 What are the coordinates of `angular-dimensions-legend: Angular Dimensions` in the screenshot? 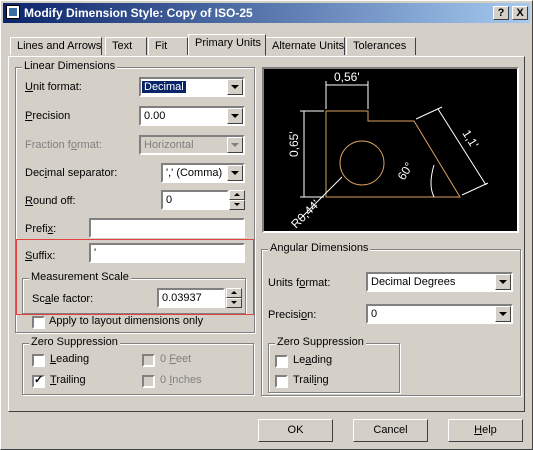 It's located at (319, 248).